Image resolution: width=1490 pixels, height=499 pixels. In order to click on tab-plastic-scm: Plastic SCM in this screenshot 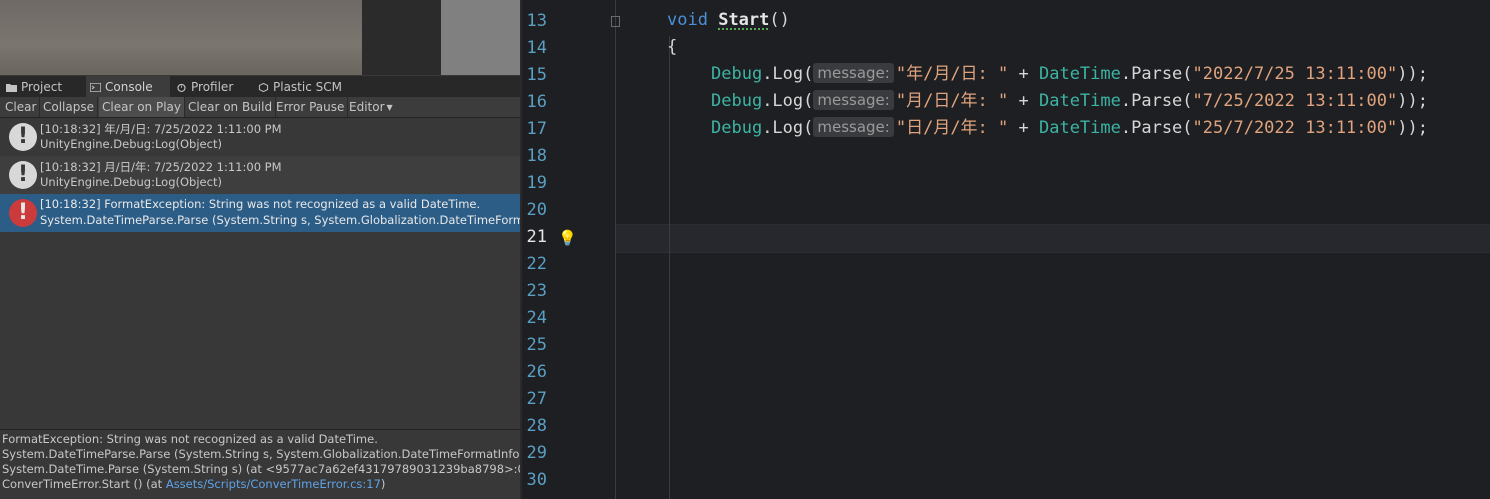, I will do `click(300, 86)`.